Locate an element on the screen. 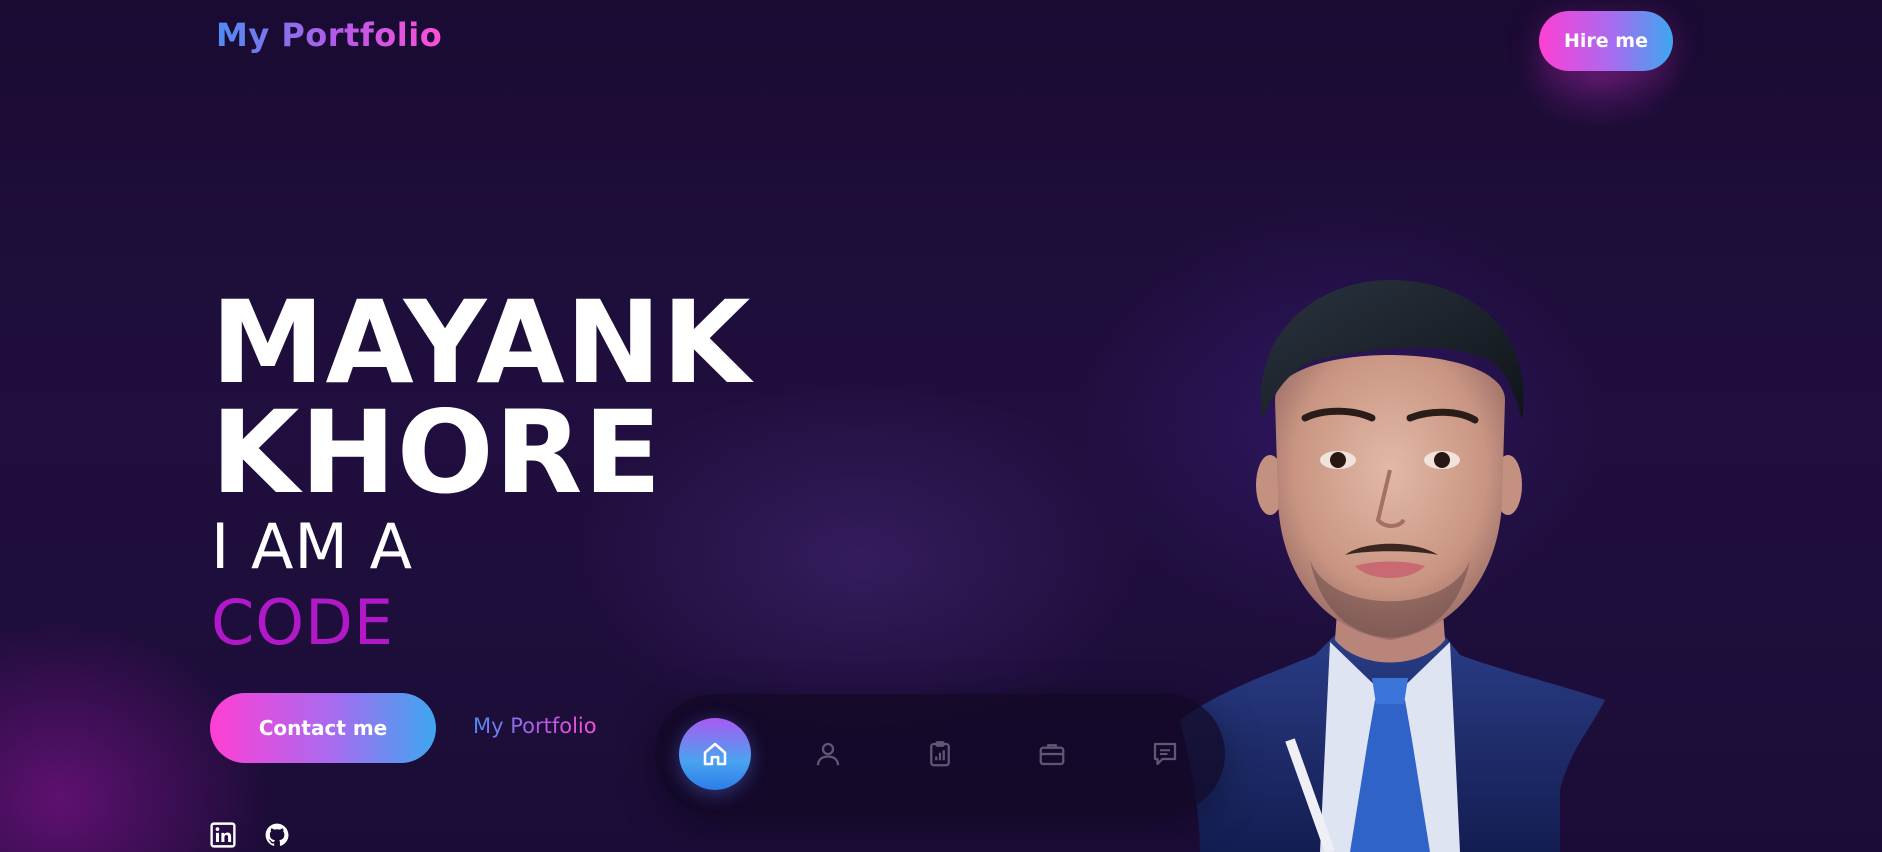 The height and width of the screenshot is (852, 1882). hero-intro: I AM A is located at coordinates (312, 546).